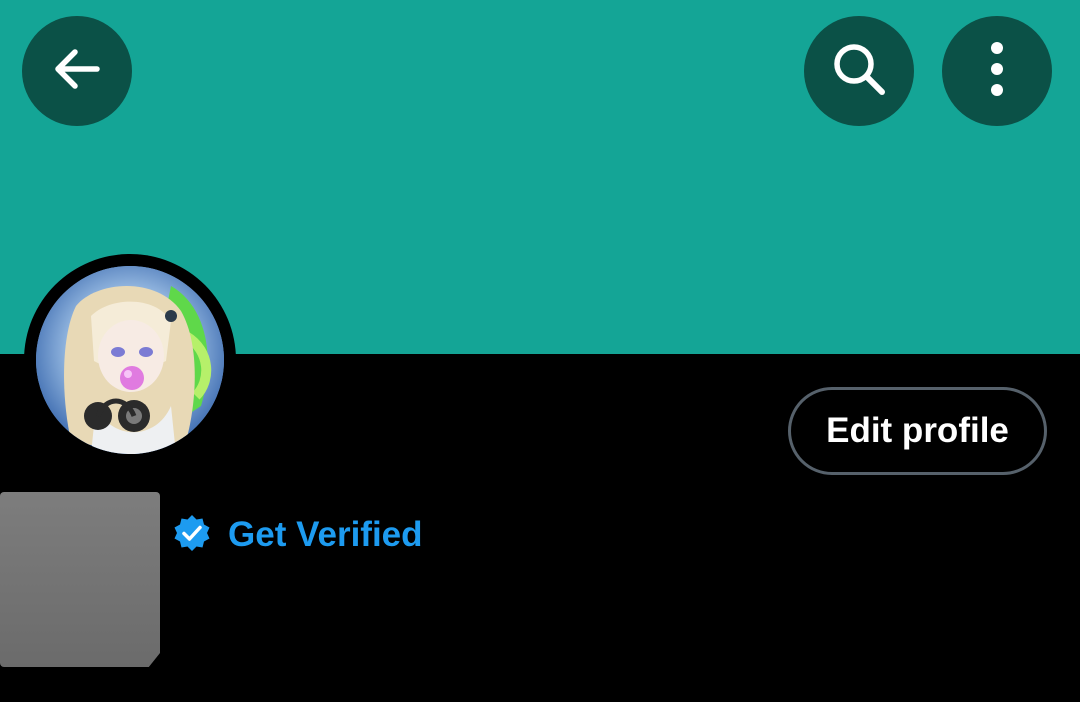 The width and height of the screenshot is (1080, 702). I want to click on get-verified-label: Get Verified, so click(325, 534).